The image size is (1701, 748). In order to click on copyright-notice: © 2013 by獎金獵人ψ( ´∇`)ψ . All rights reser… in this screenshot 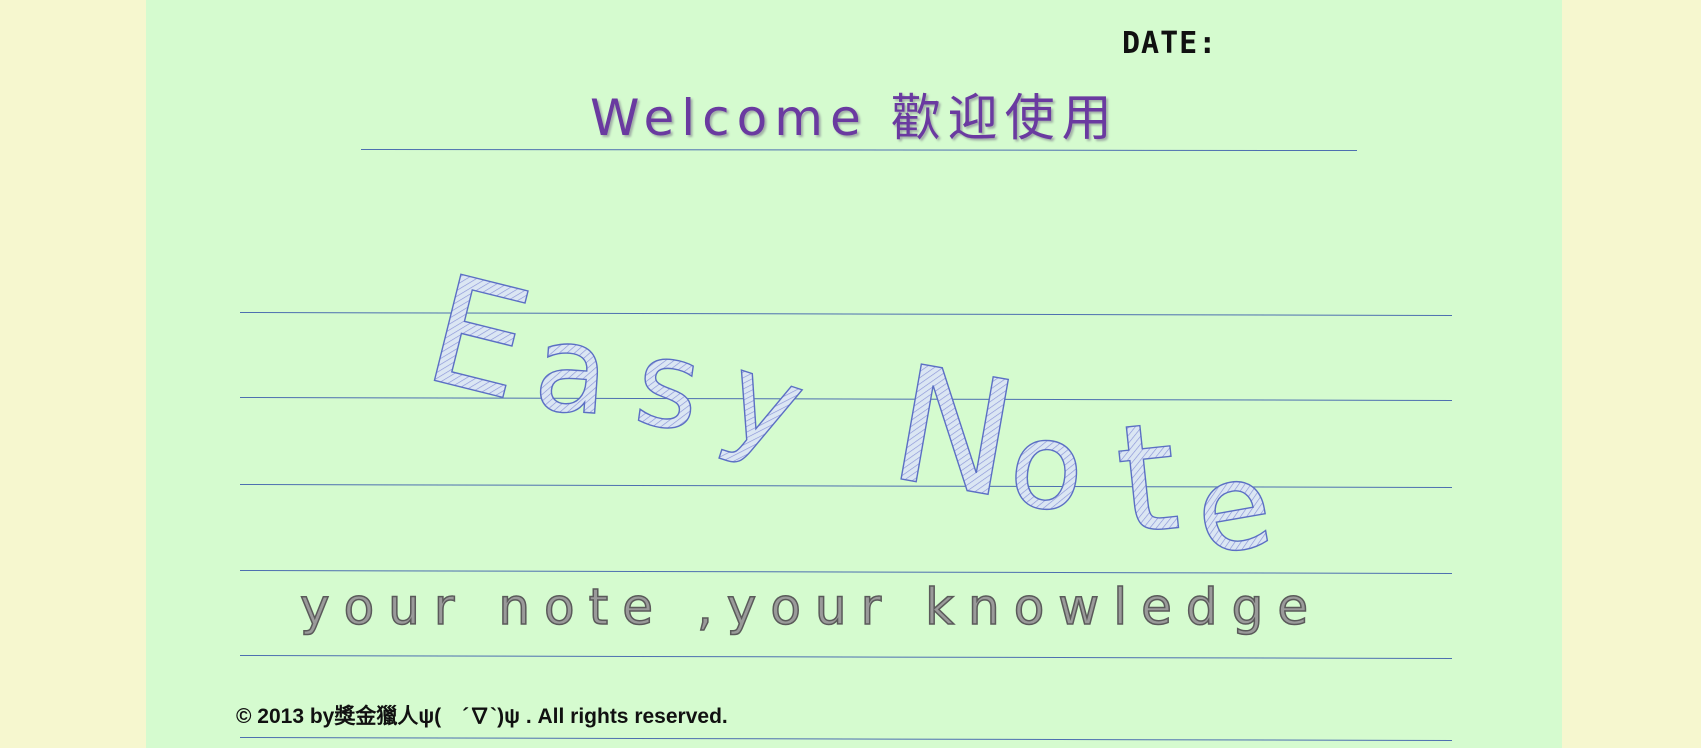, I will do `click(482, 716)`.